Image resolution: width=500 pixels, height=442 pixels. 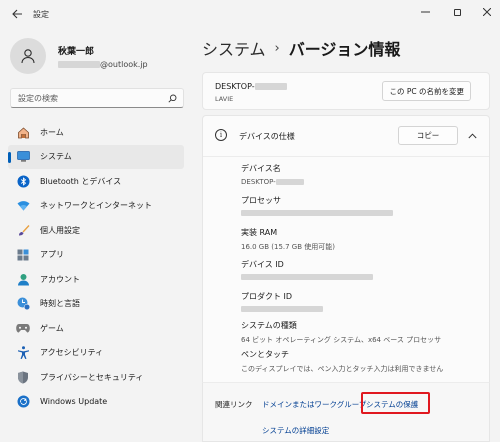 I want to click on breadcrumb: システム › バージョン情報, so click(x=301, y=48).